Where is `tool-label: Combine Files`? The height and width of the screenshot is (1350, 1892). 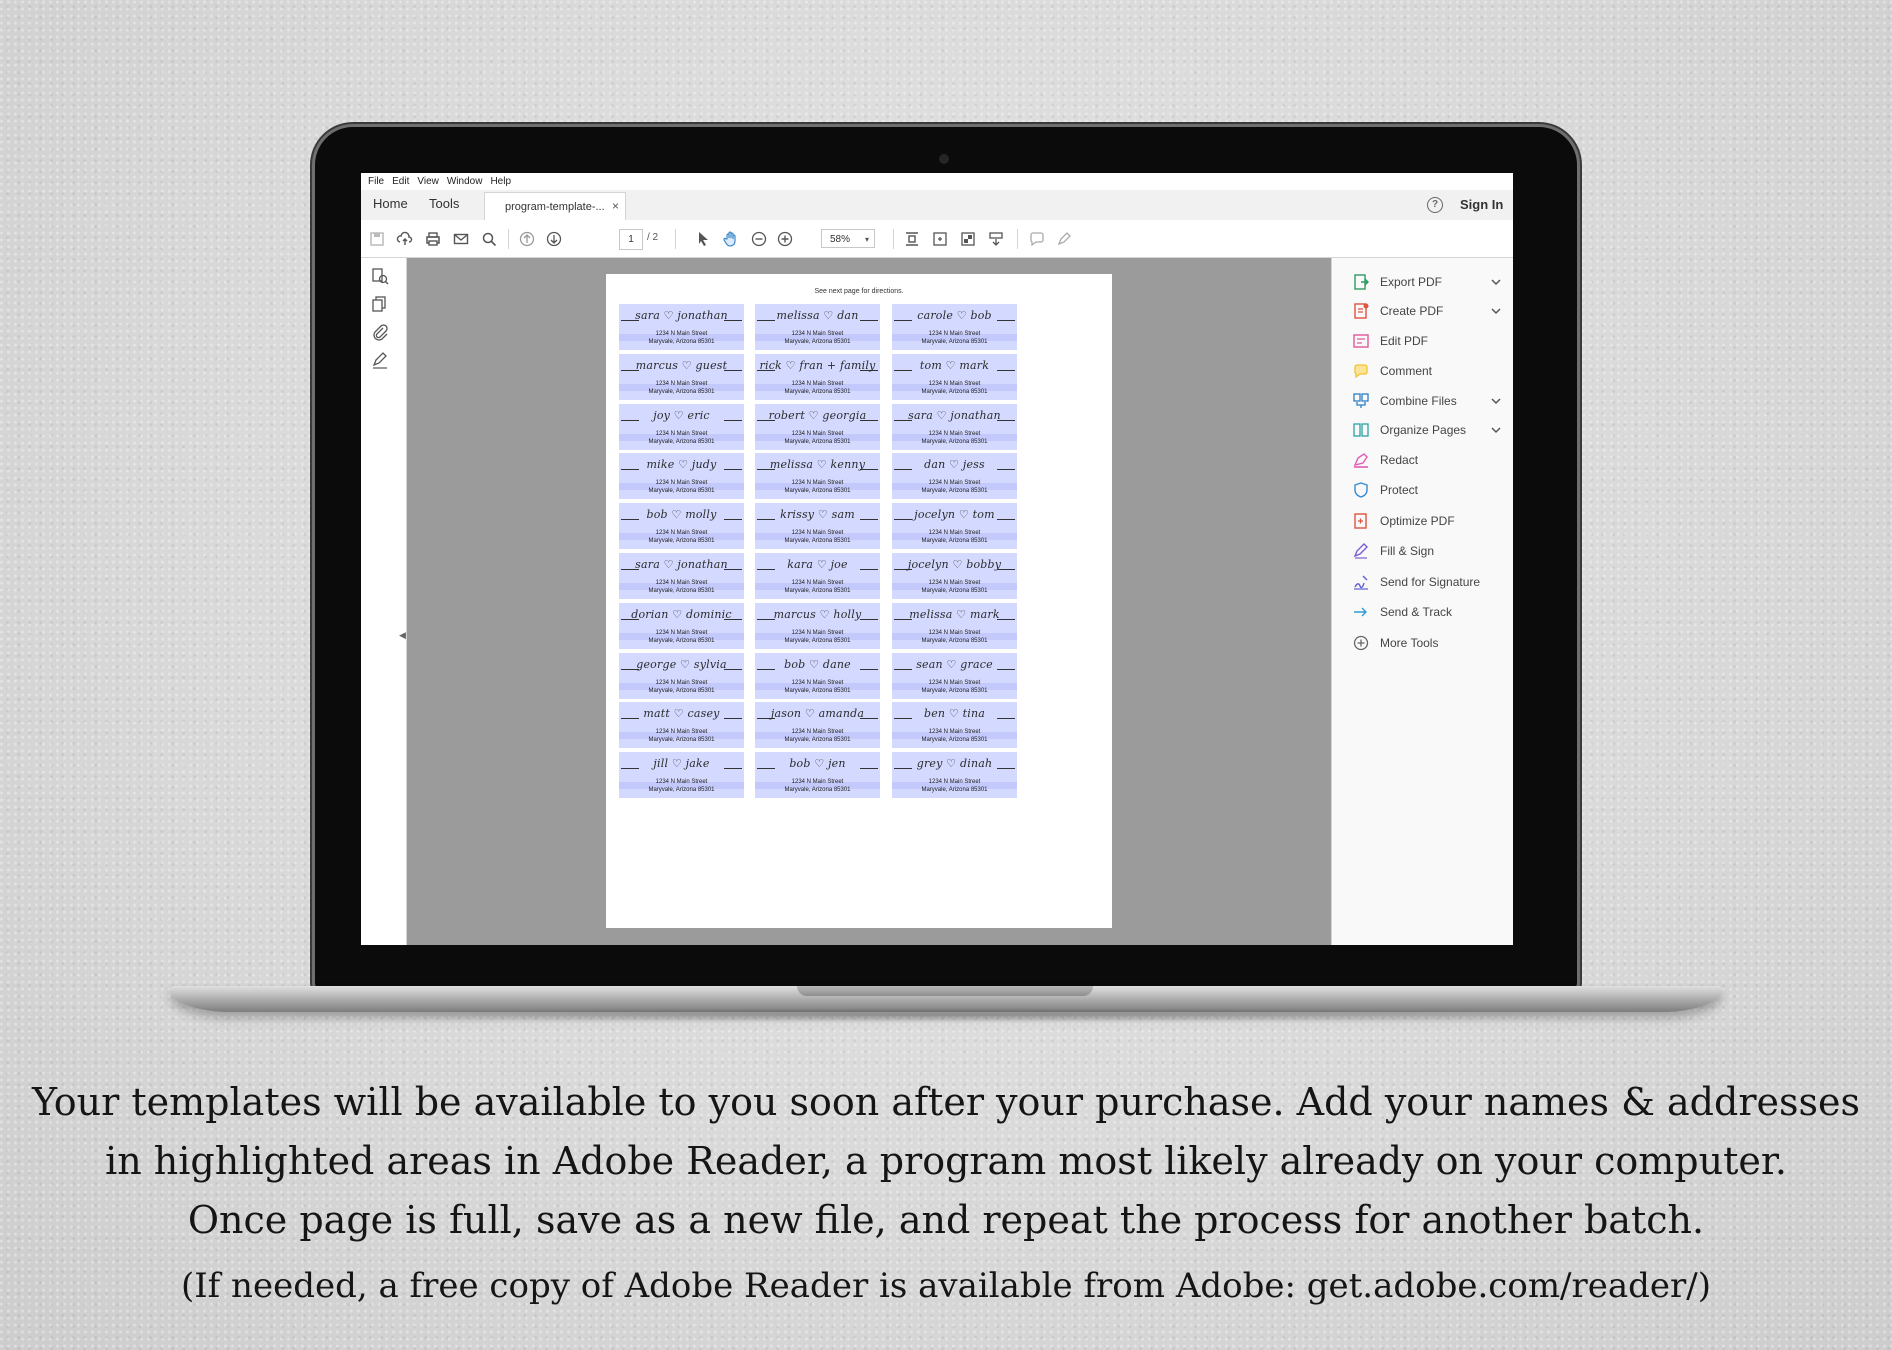 tool-label: Combine Files is located at coordinates (1418, 401).